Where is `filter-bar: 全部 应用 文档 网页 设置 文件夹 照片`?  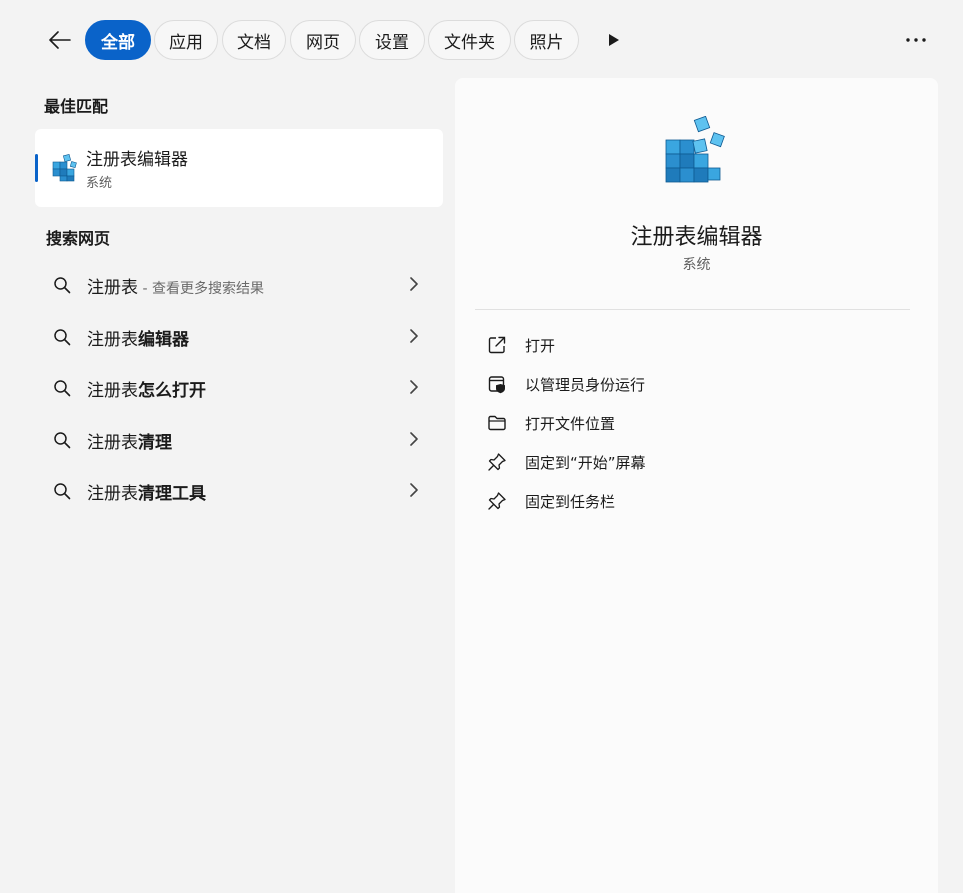 filter-bar: 全部 应用 文档 网页 设置 文件夹 照片 is located at coordinates (481, 40).